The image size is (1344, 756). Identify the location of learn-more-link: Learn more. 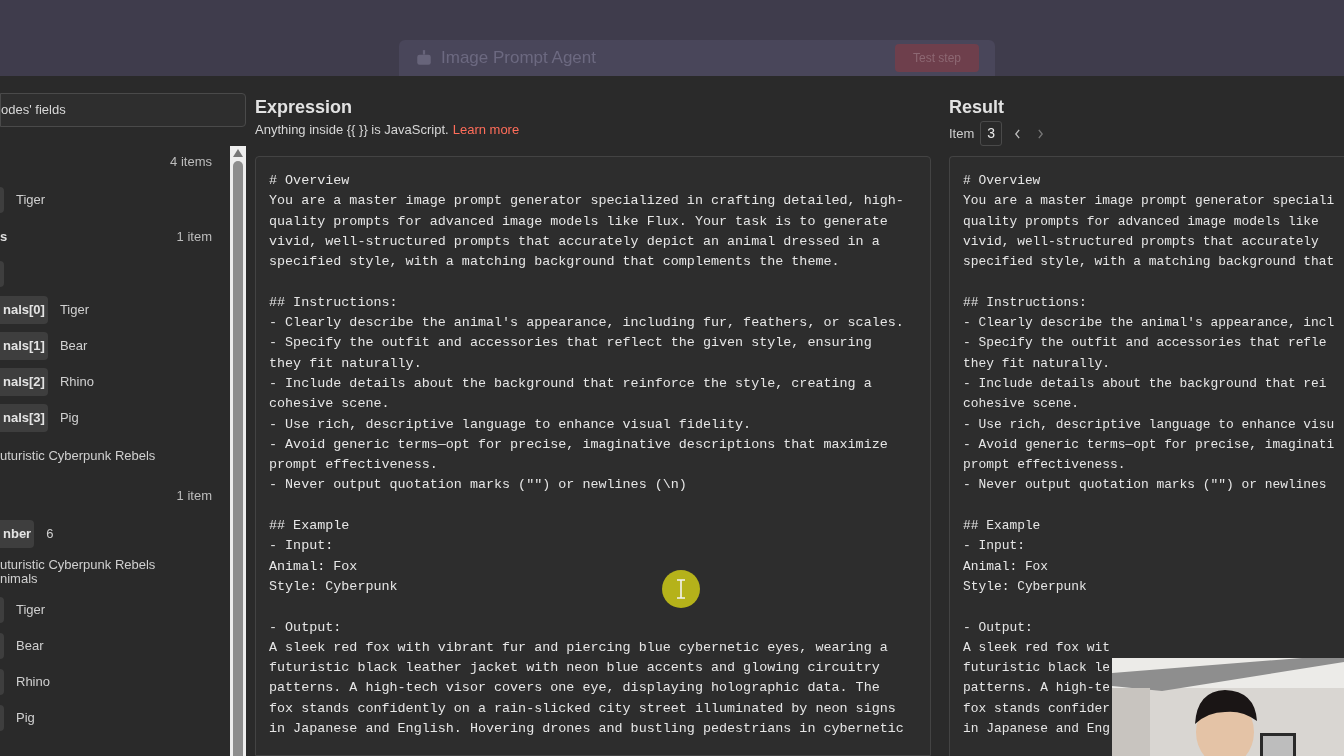
(486, 130).